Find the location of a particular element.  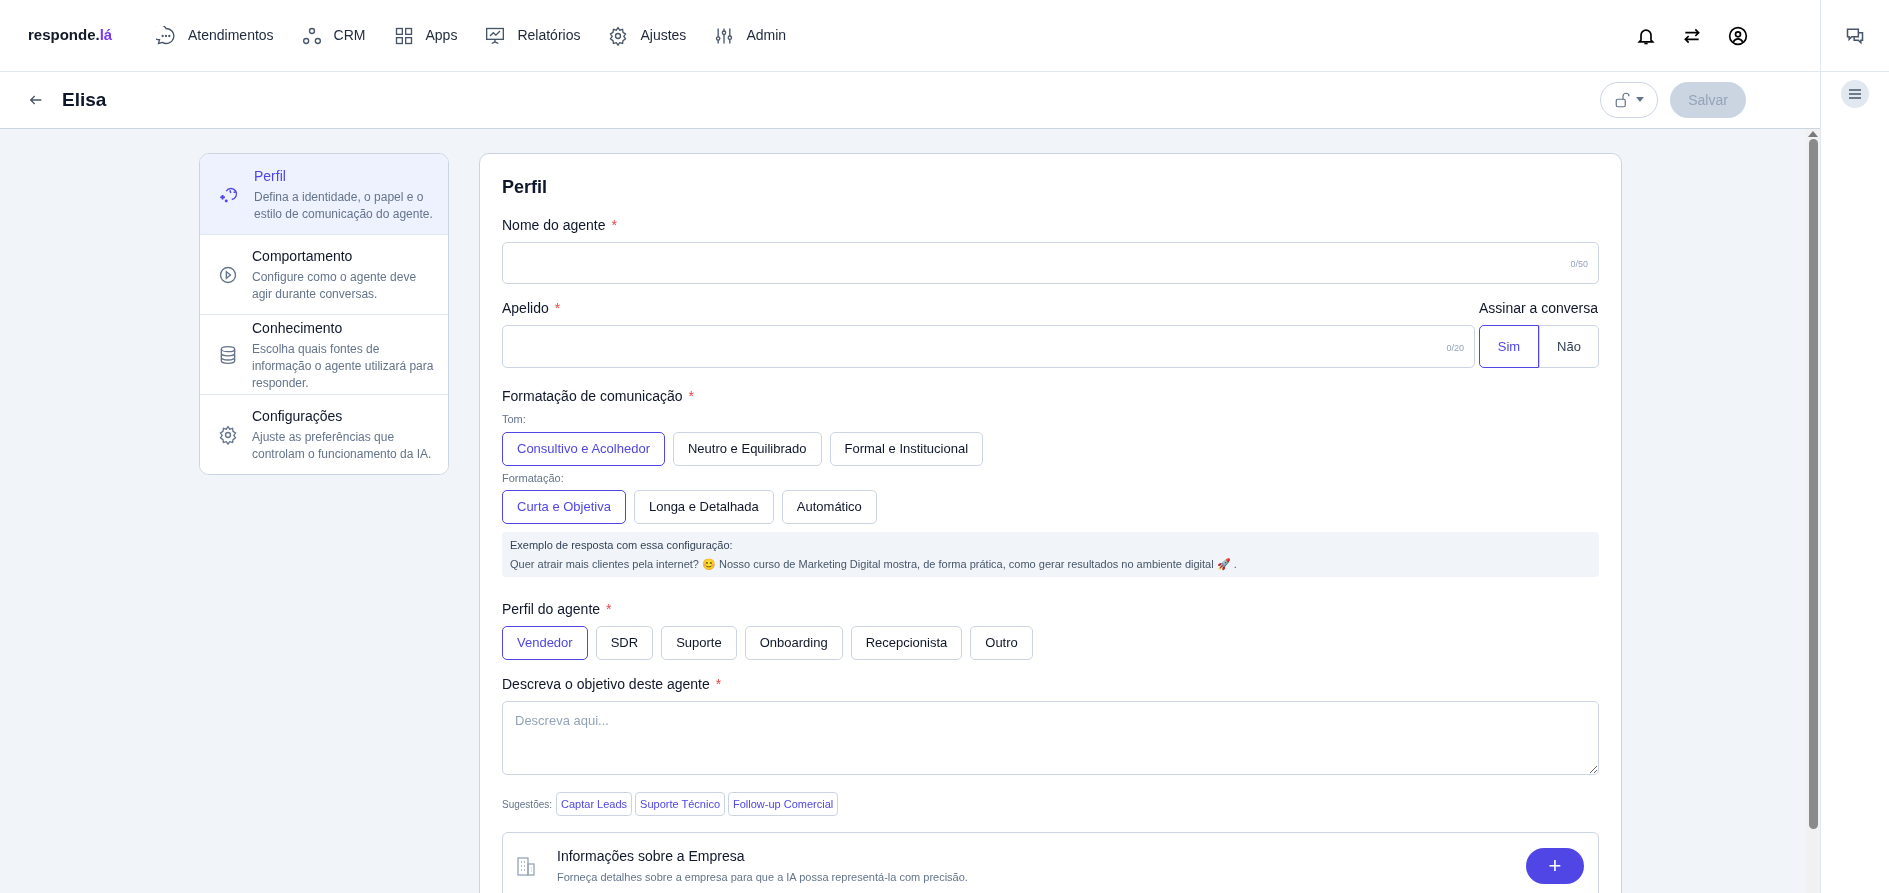

nav-link: Apps is located at coordinates (425, 35).